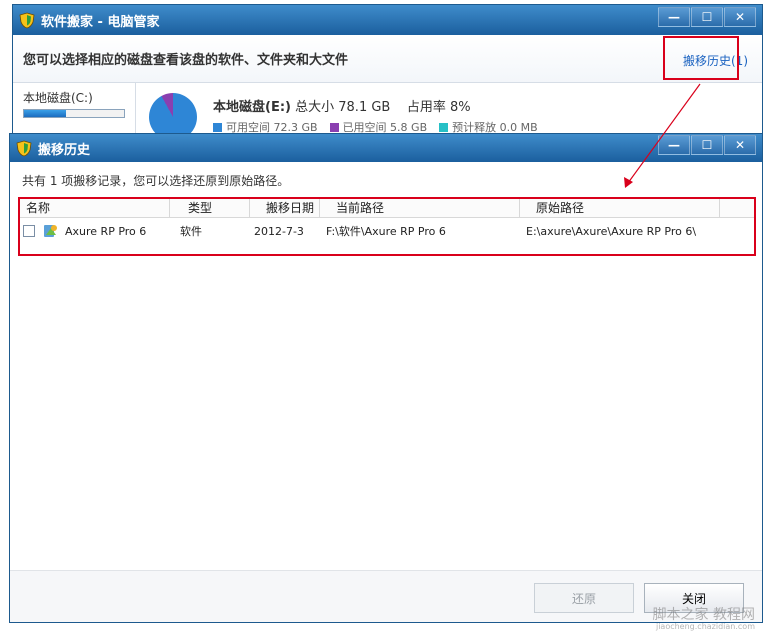 This screenshot has width=765, height=633. What do you see at coordinates (674, 17) in the screenshot?
I see `minimize-button: —` at bounding box center [674, 17].